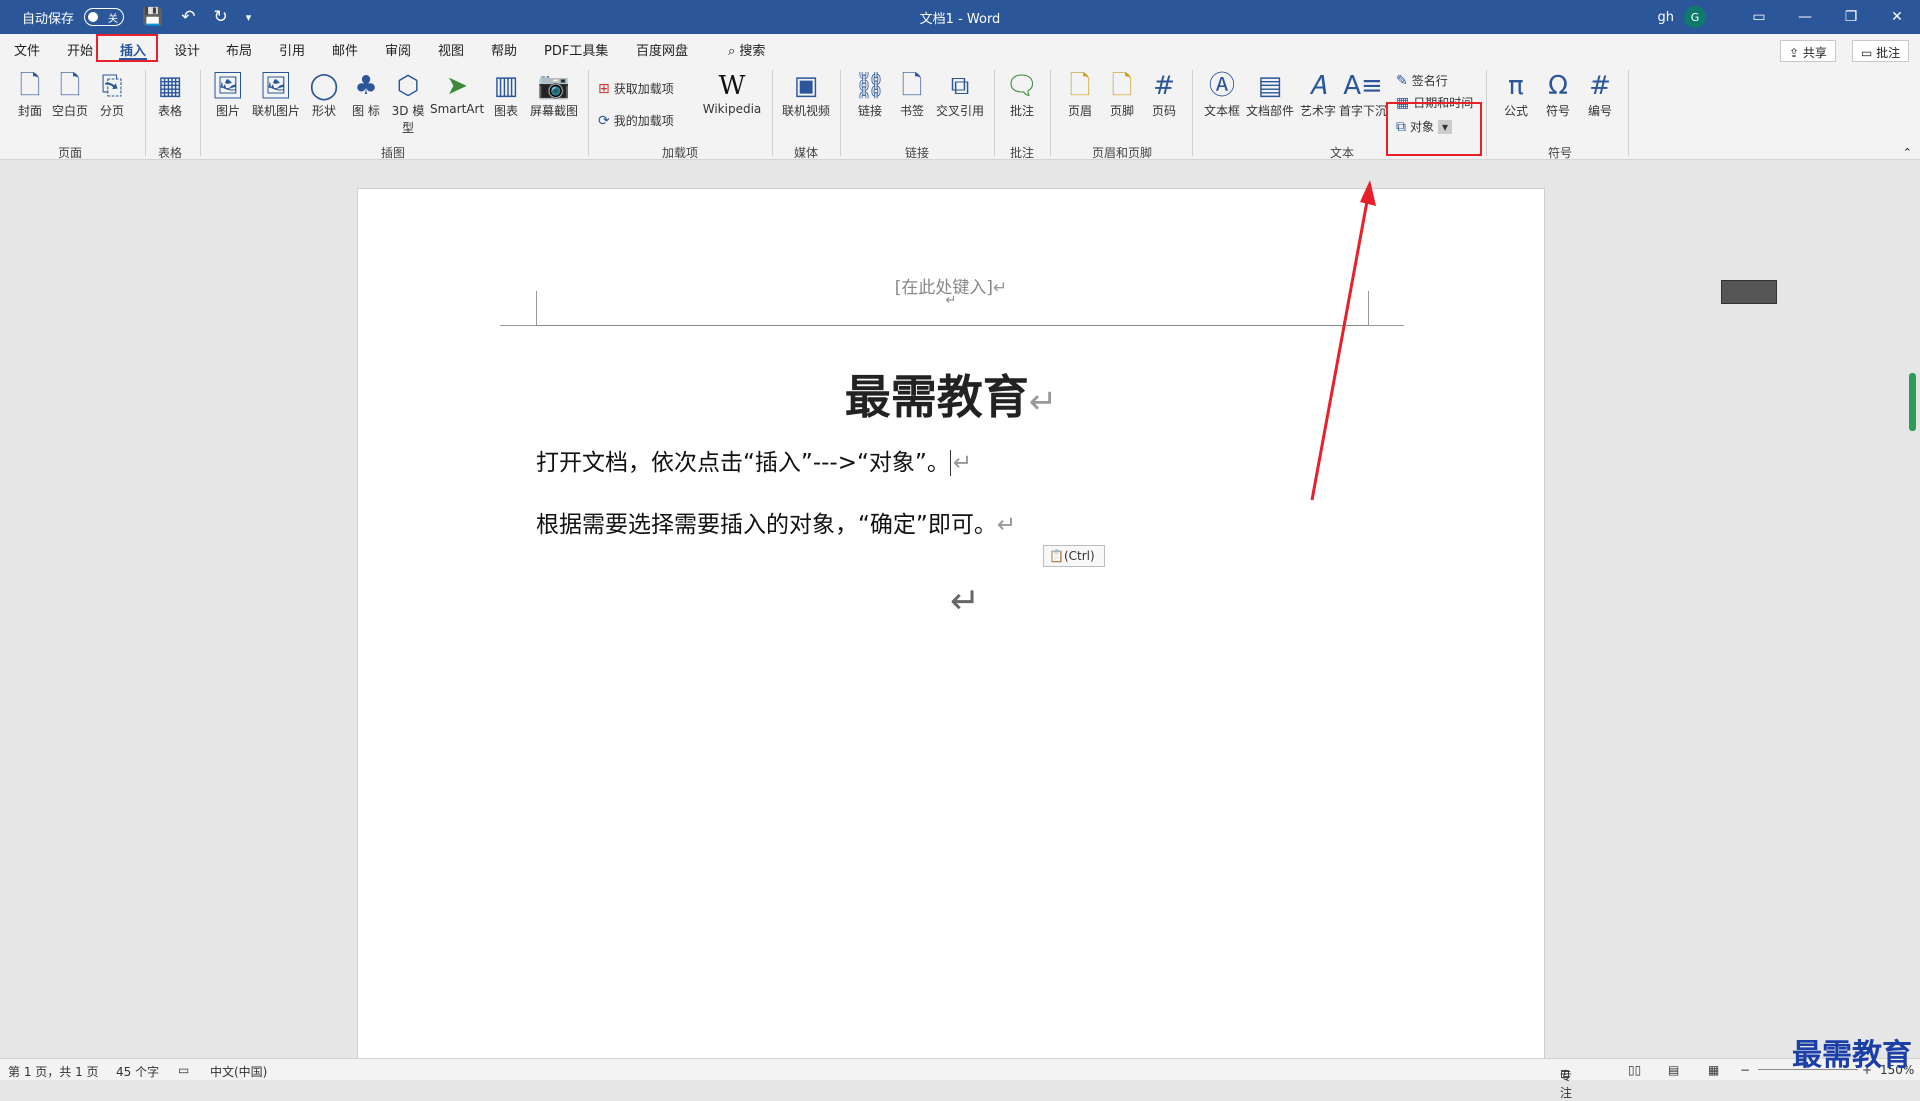 This screenshot has width=1920, height=1101. What do you see at coordinates (324, 86) in the screenshot?
I see `shapes-icon: ◯` at bounding box center [324, 86].